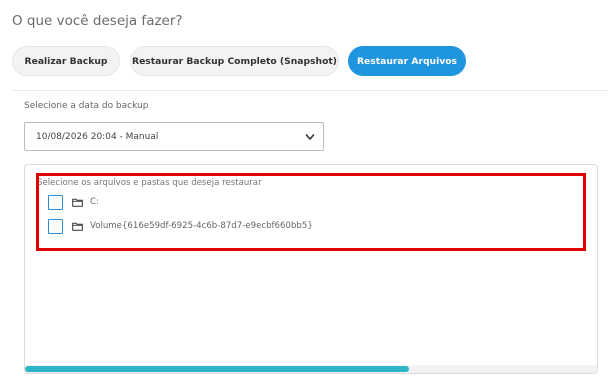  Describe the element at coordinates (97, 21) in the screenshot. I see `page-title: O que você deseja fazer?` at that location.